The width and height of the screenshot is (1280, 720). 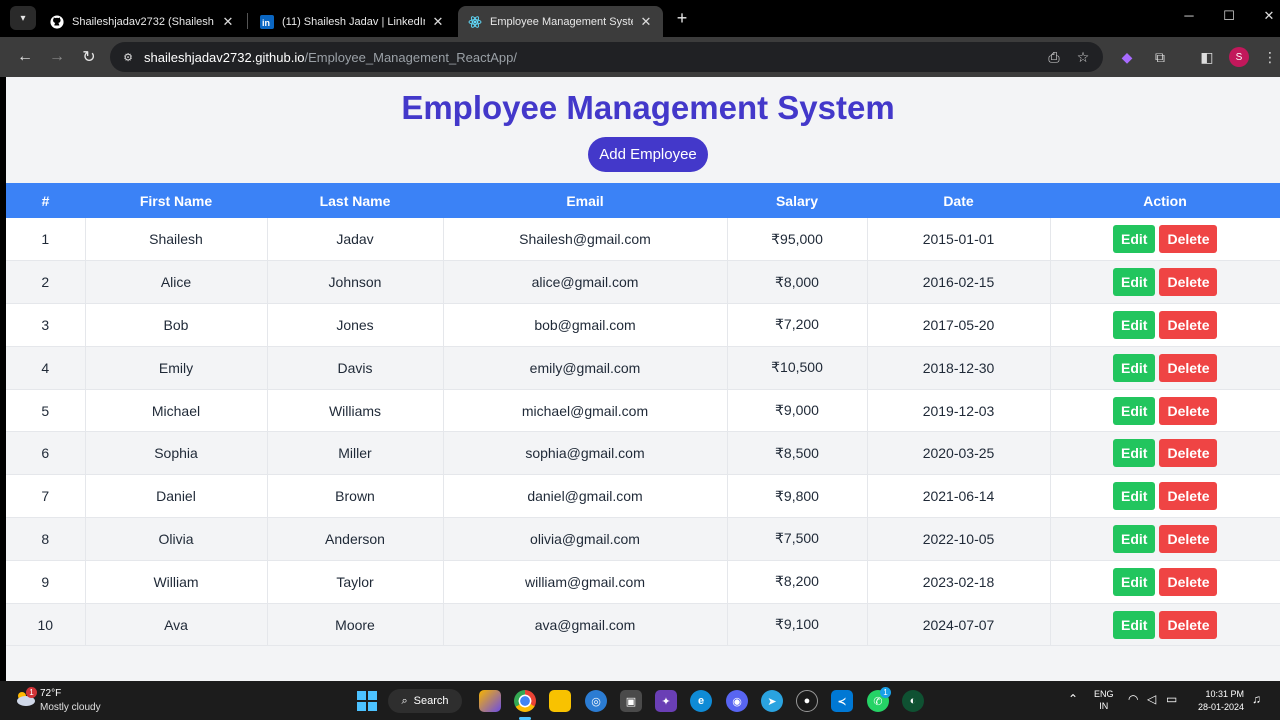 I want to click on taskbar-search: ⌕ Search, so click(x=425, y=701).